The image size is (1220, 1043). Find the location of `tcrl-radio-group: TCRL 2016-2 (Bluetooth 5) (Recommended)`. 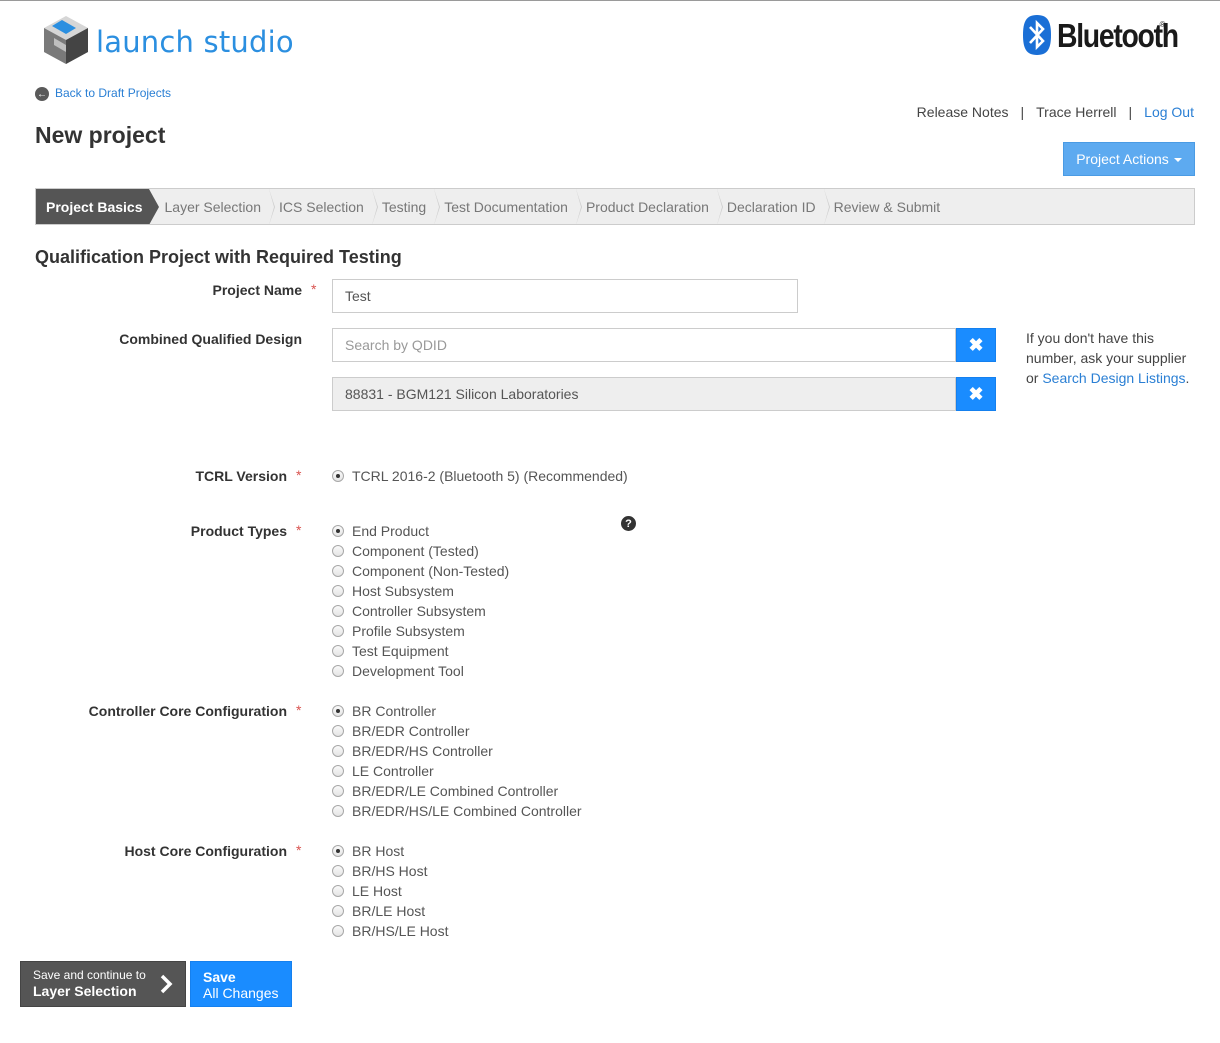

tcrl-radio-group: TCRL 2016-2 (Bluetooth 5) (Recommended) is located at coordinates (480, 476).